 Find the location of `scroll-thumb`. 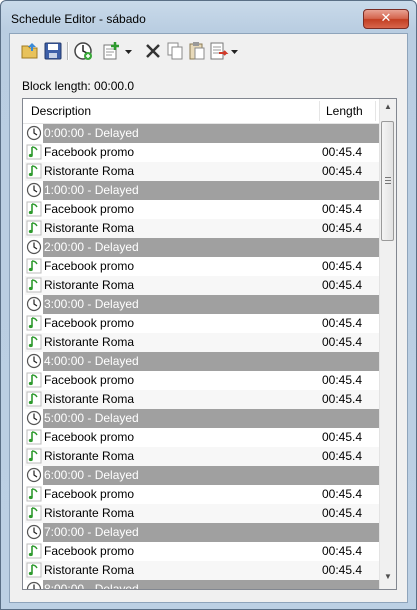

scroll-thumb is located at coordinates (387, 181).